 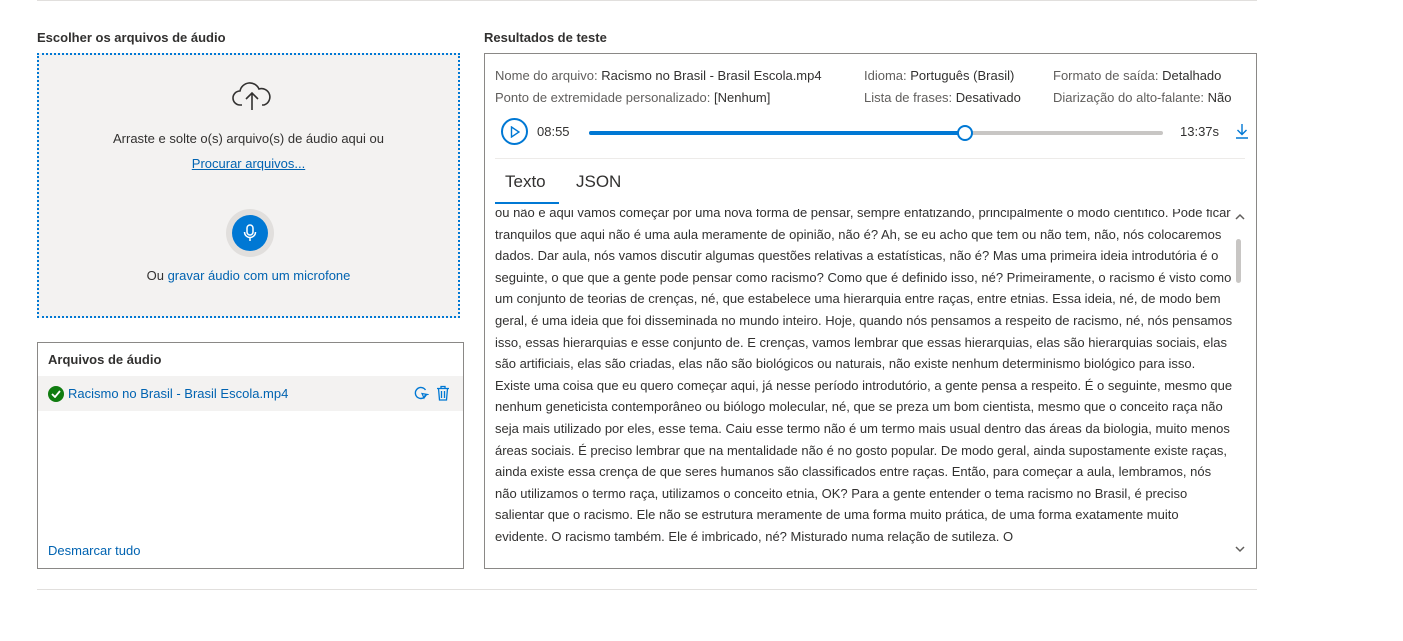 I want to click on play-button, so click(x=514, y=131).